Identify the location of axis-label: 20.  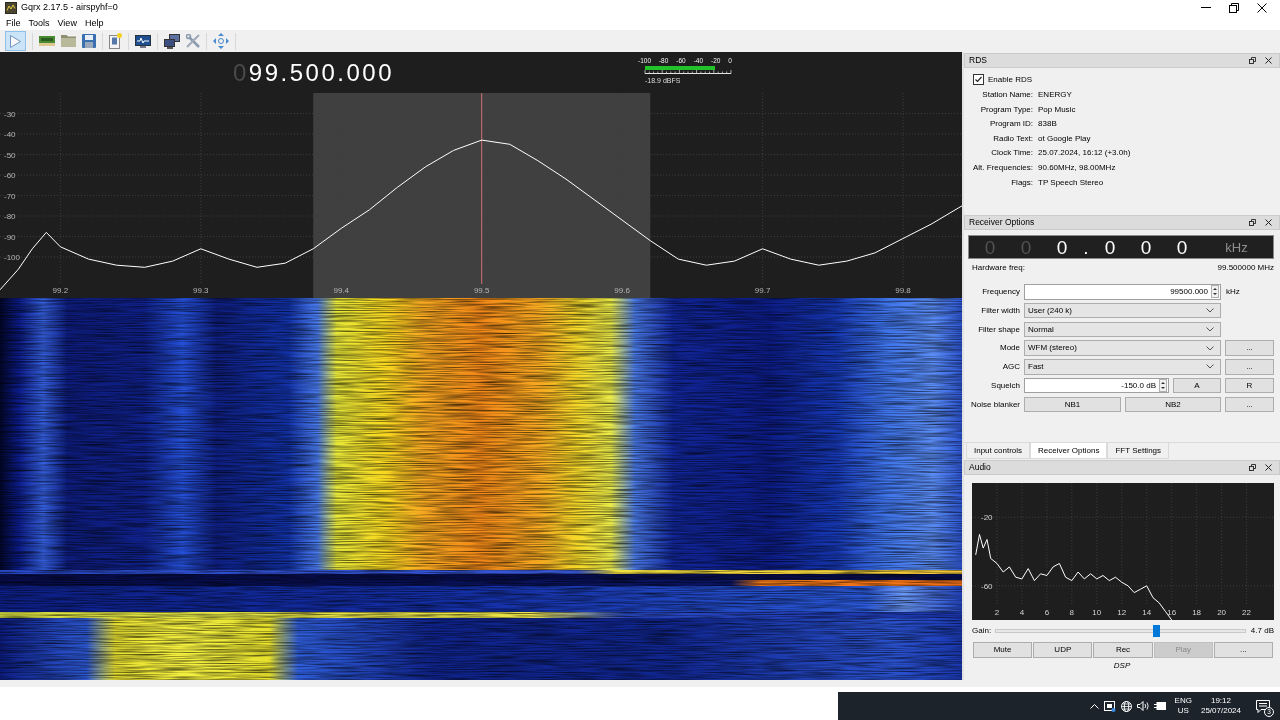
(1222, 612).